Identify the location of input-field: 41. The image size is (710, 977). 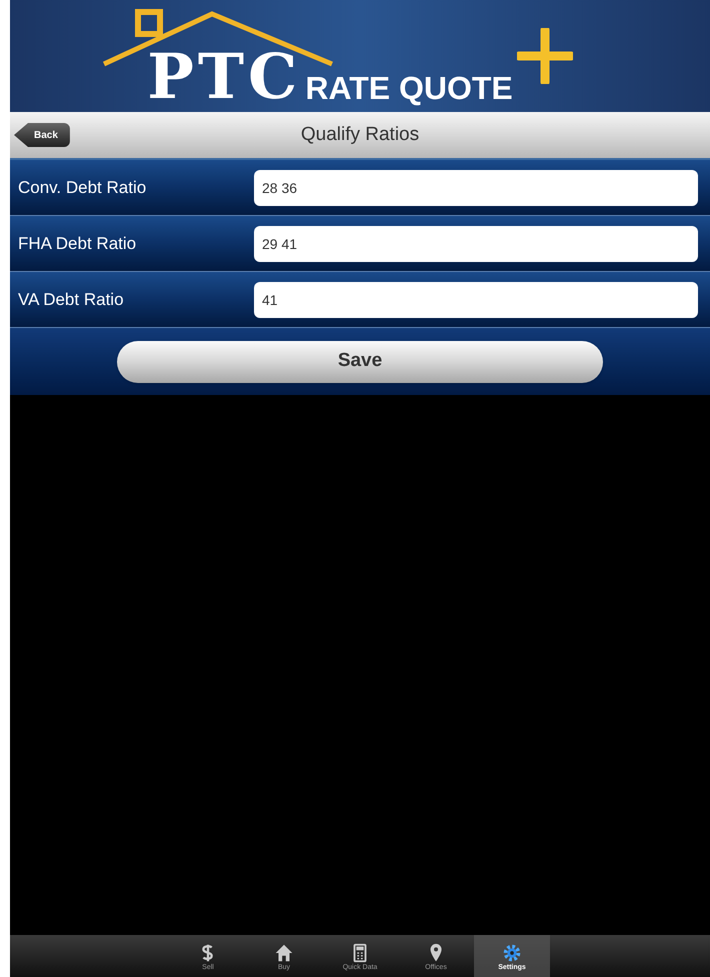
(476, 300).